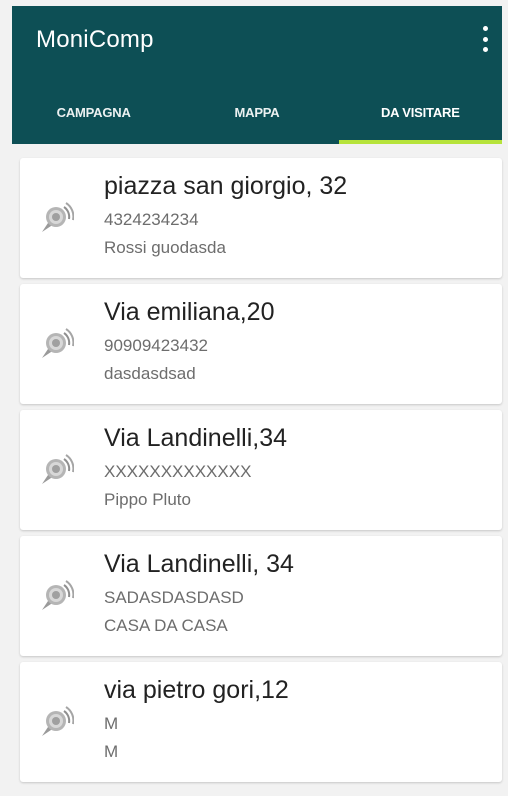 The height and width of the screenshot is (796, 508). I want to click on list-item: Via emiliana,20 90909423432 dasdasdsad, so click(261, 344).